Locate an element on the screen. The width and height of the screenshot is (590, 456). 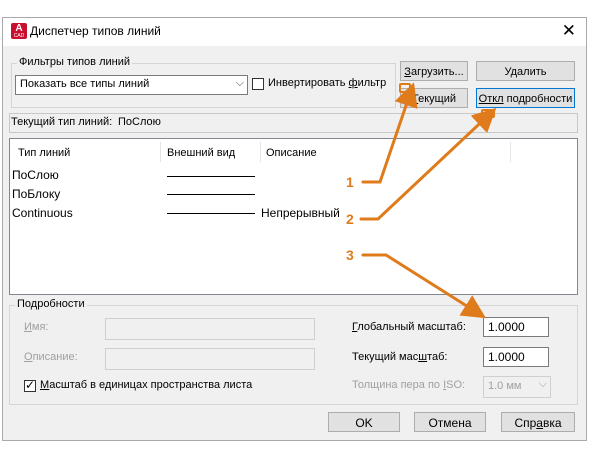
current-scale-label: Текущий масштаб: is located at coordinates (400, 357).